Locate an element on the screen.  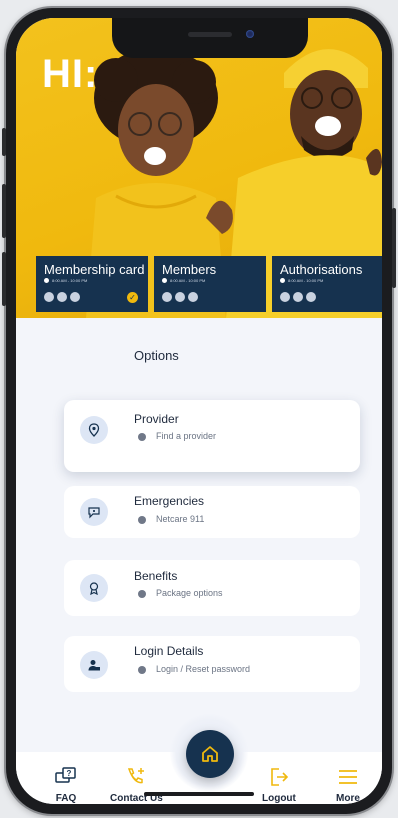
user-lock-icon is located at coordinates (94, 665).